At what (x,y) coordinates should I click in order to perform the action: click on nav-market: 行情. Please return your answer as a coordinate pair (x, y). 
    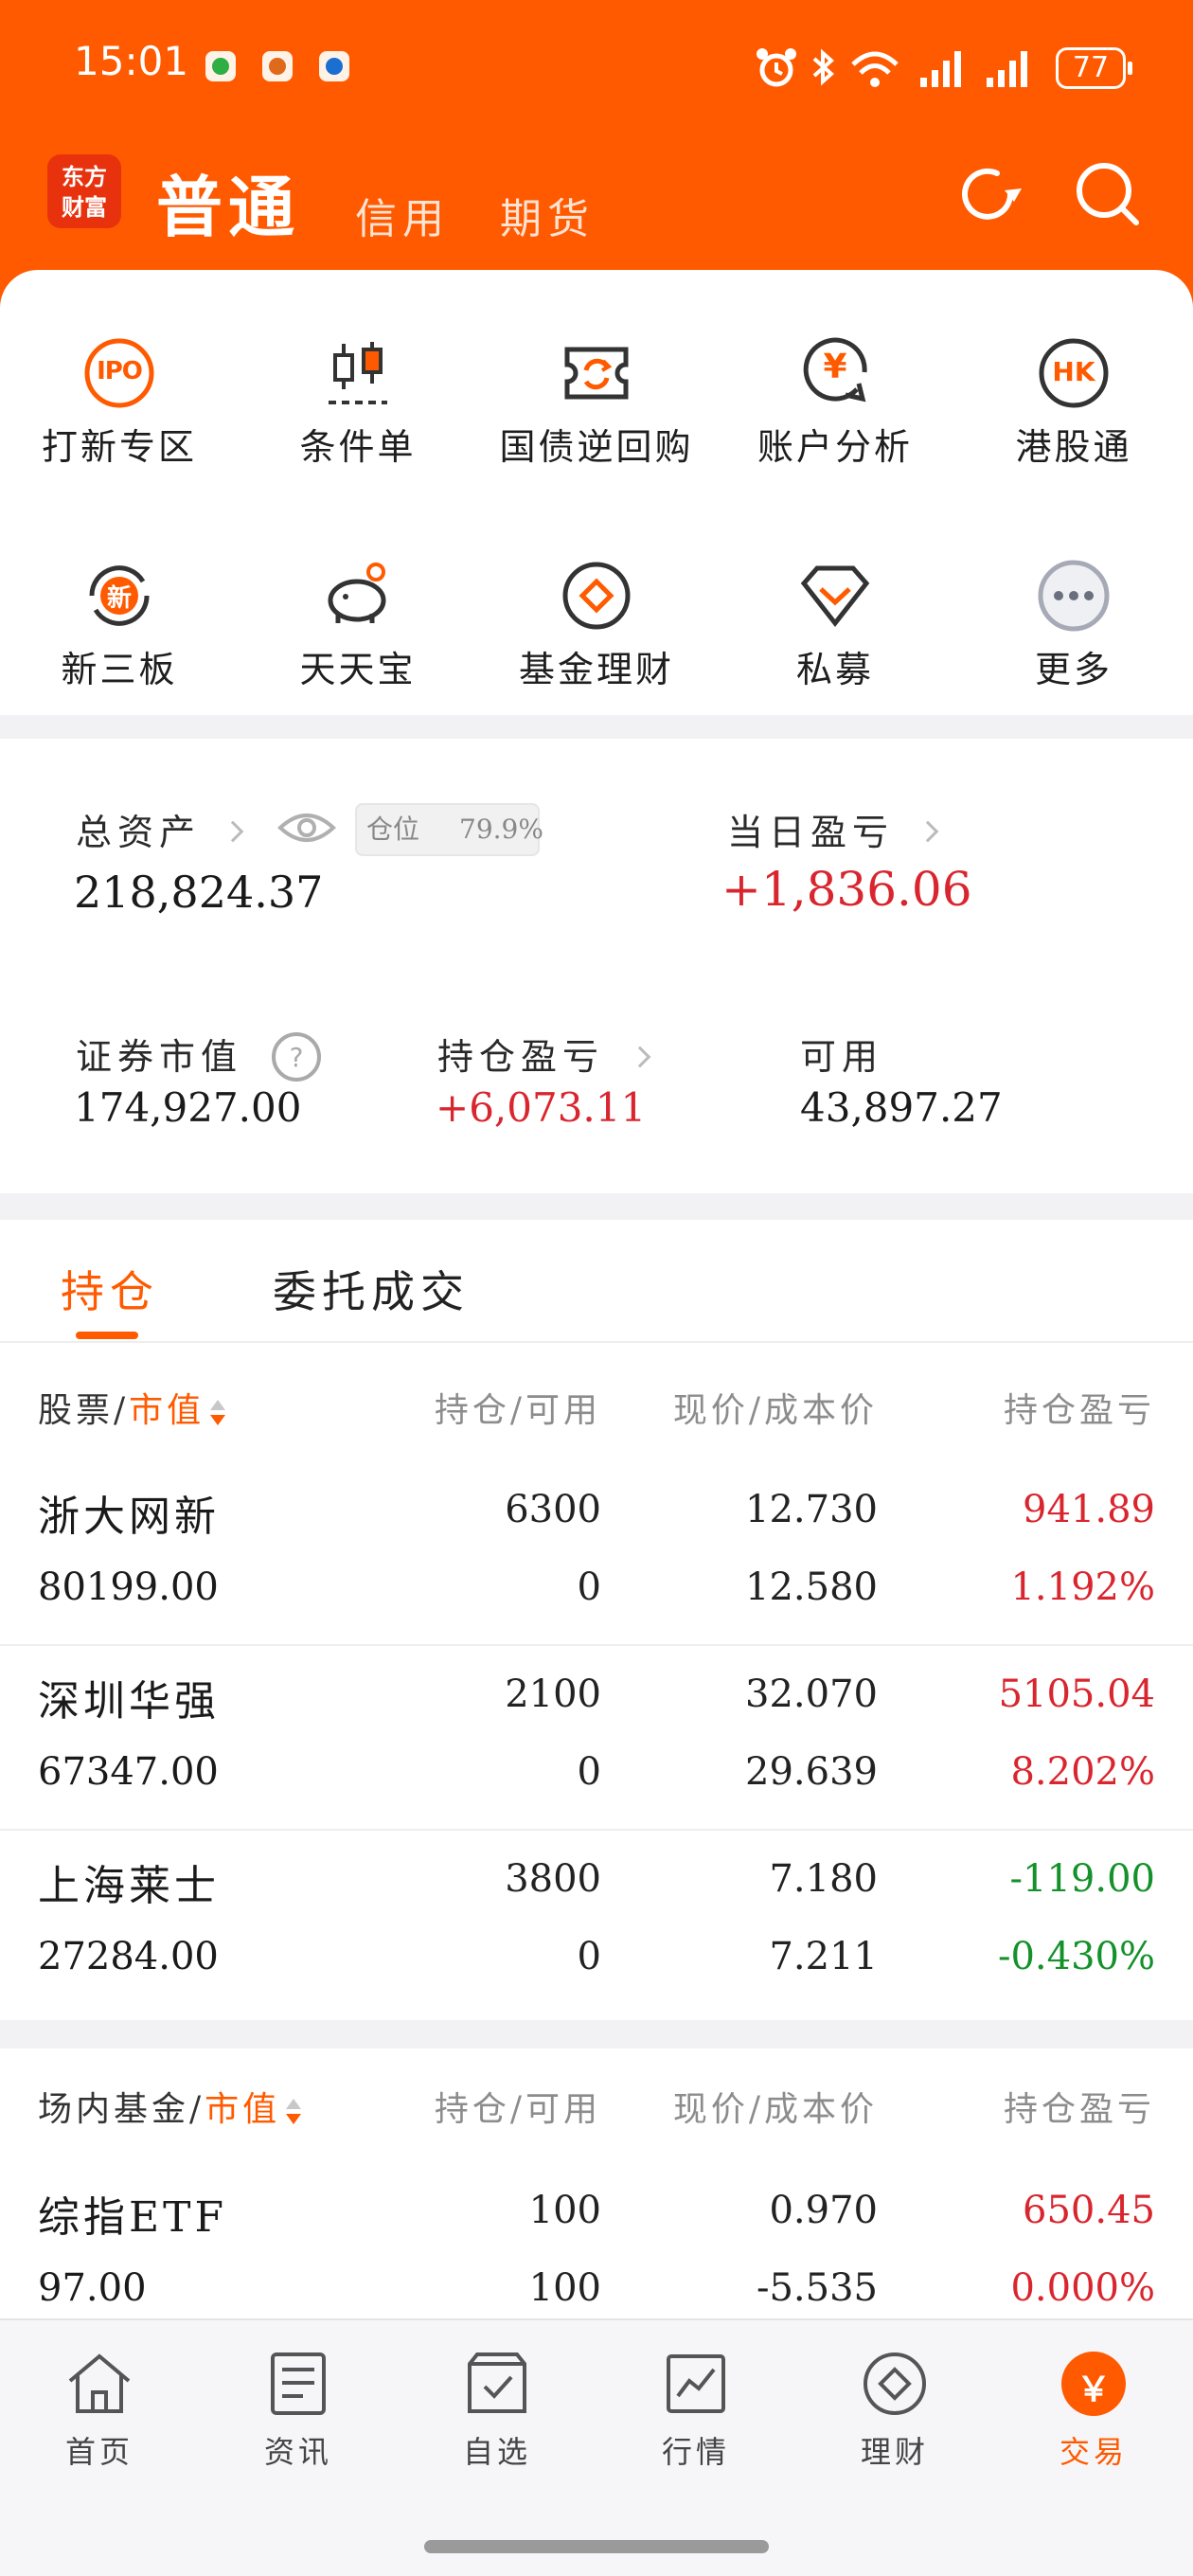
    Looking at the image, I should click on (695, 2410).